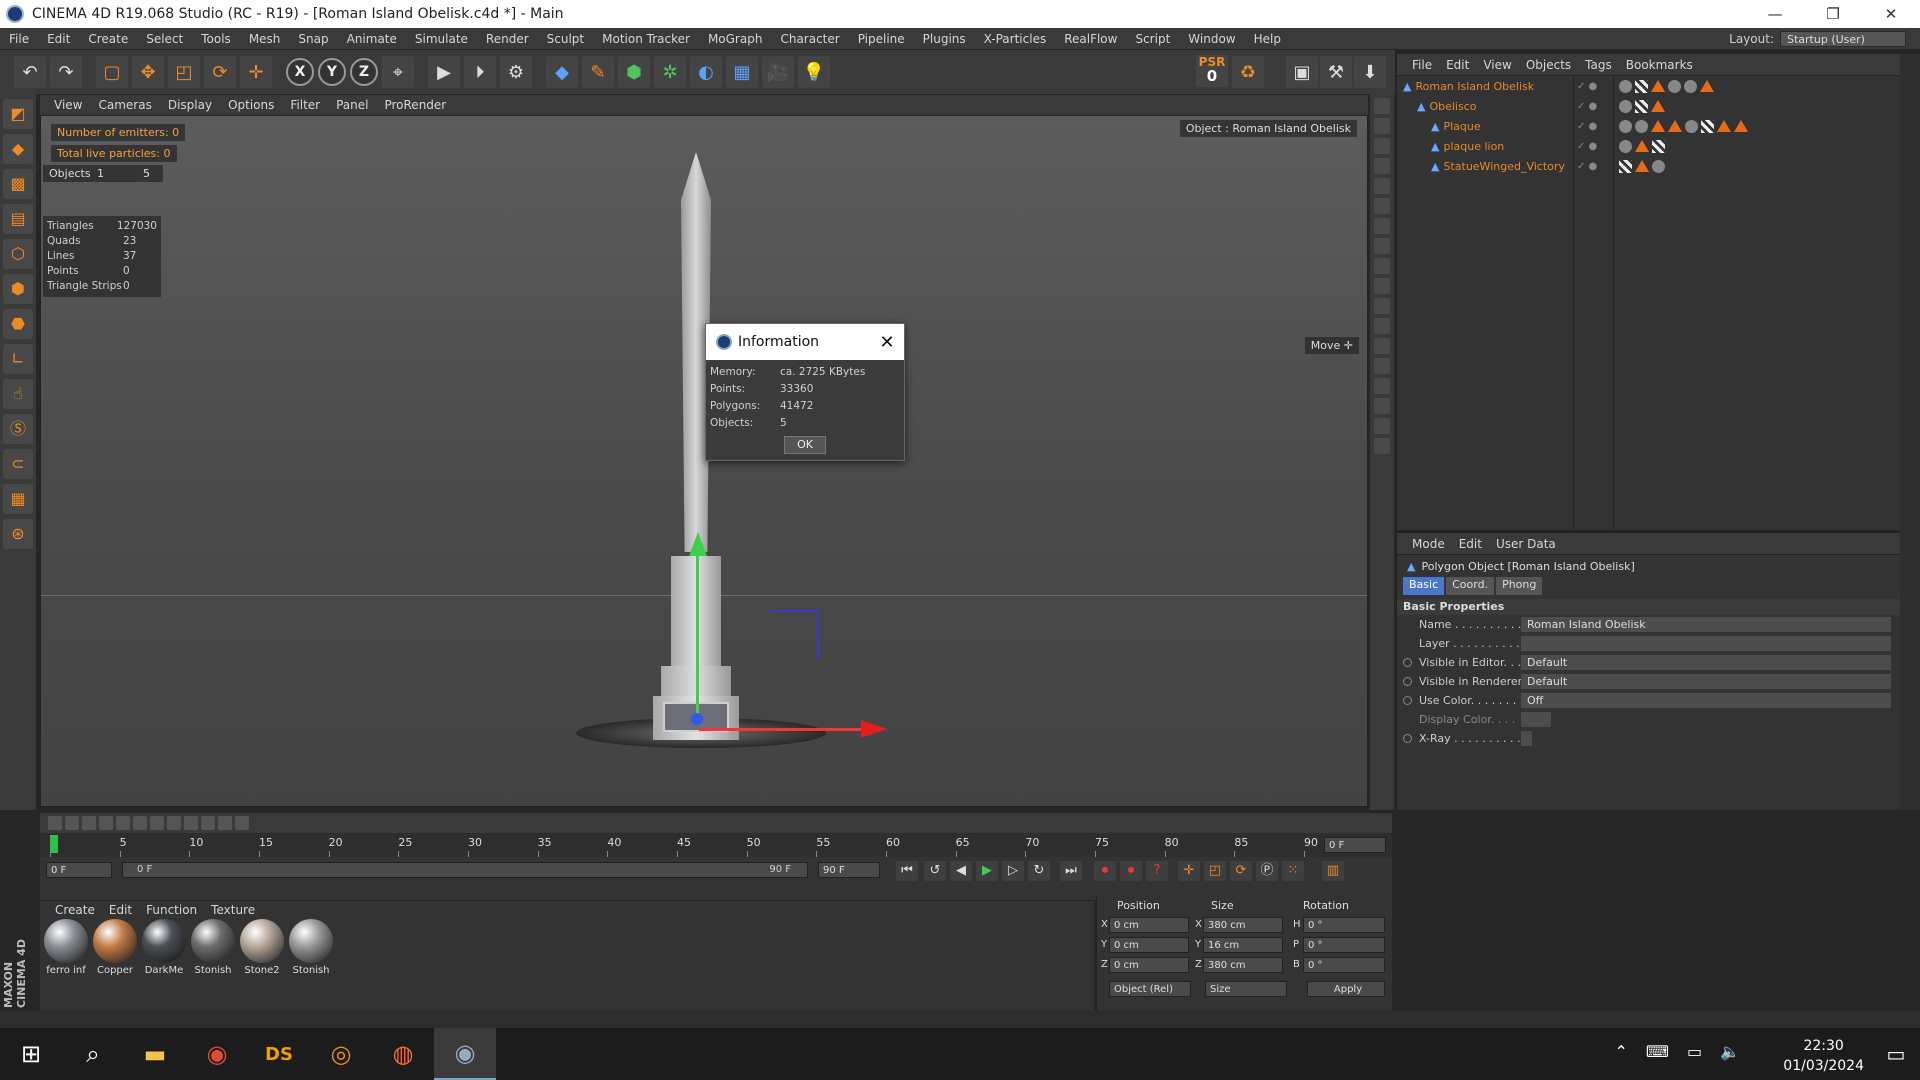  Describe the element at coordinates (1896, 1054) in the screenshot. I see `notifications-icon: ▭` at that location.